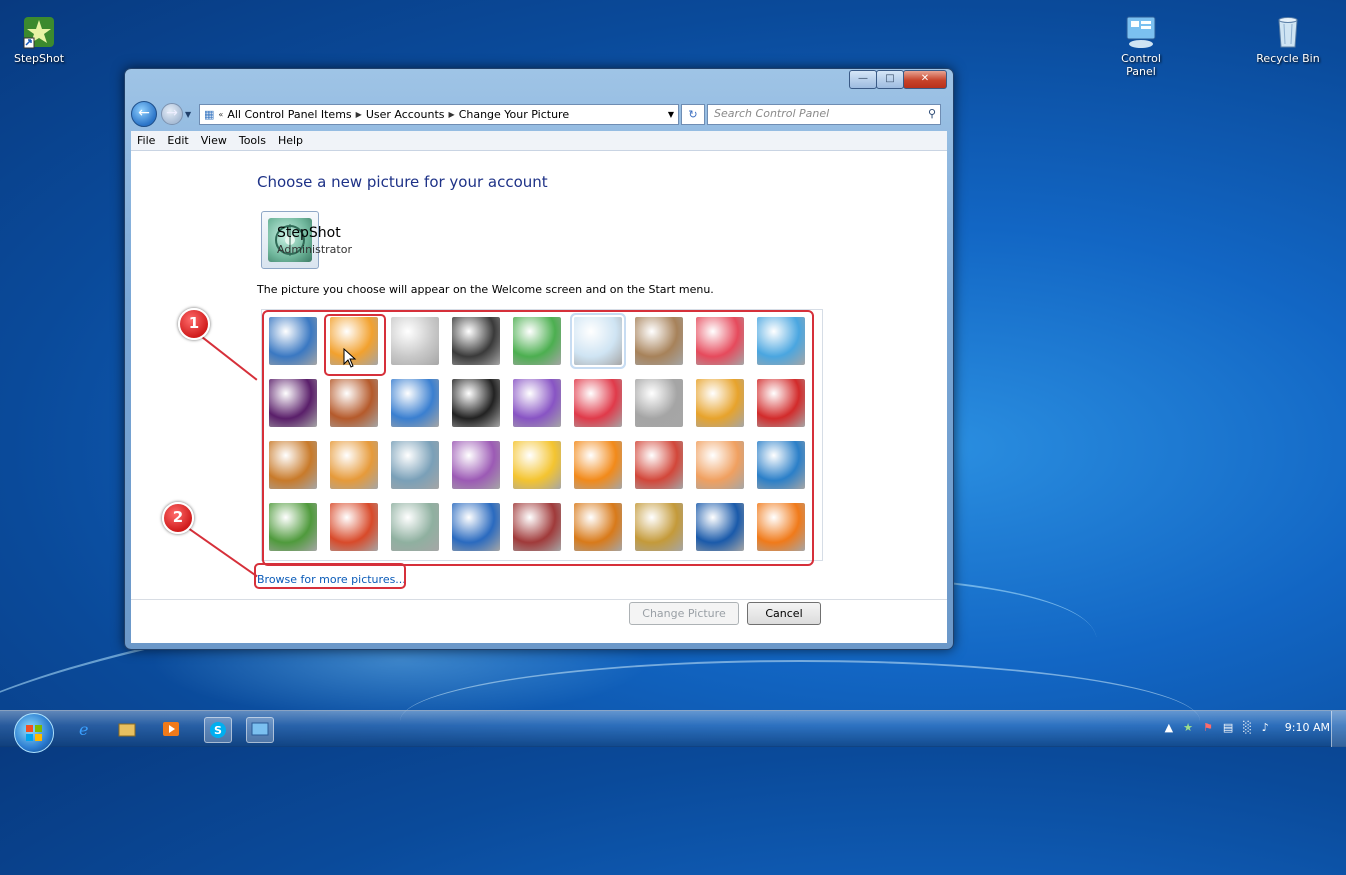 Image resolution: width=1346 pixels, height=875 pixels. I want to click on control-panel-icon: ▦, so click(209, 114).